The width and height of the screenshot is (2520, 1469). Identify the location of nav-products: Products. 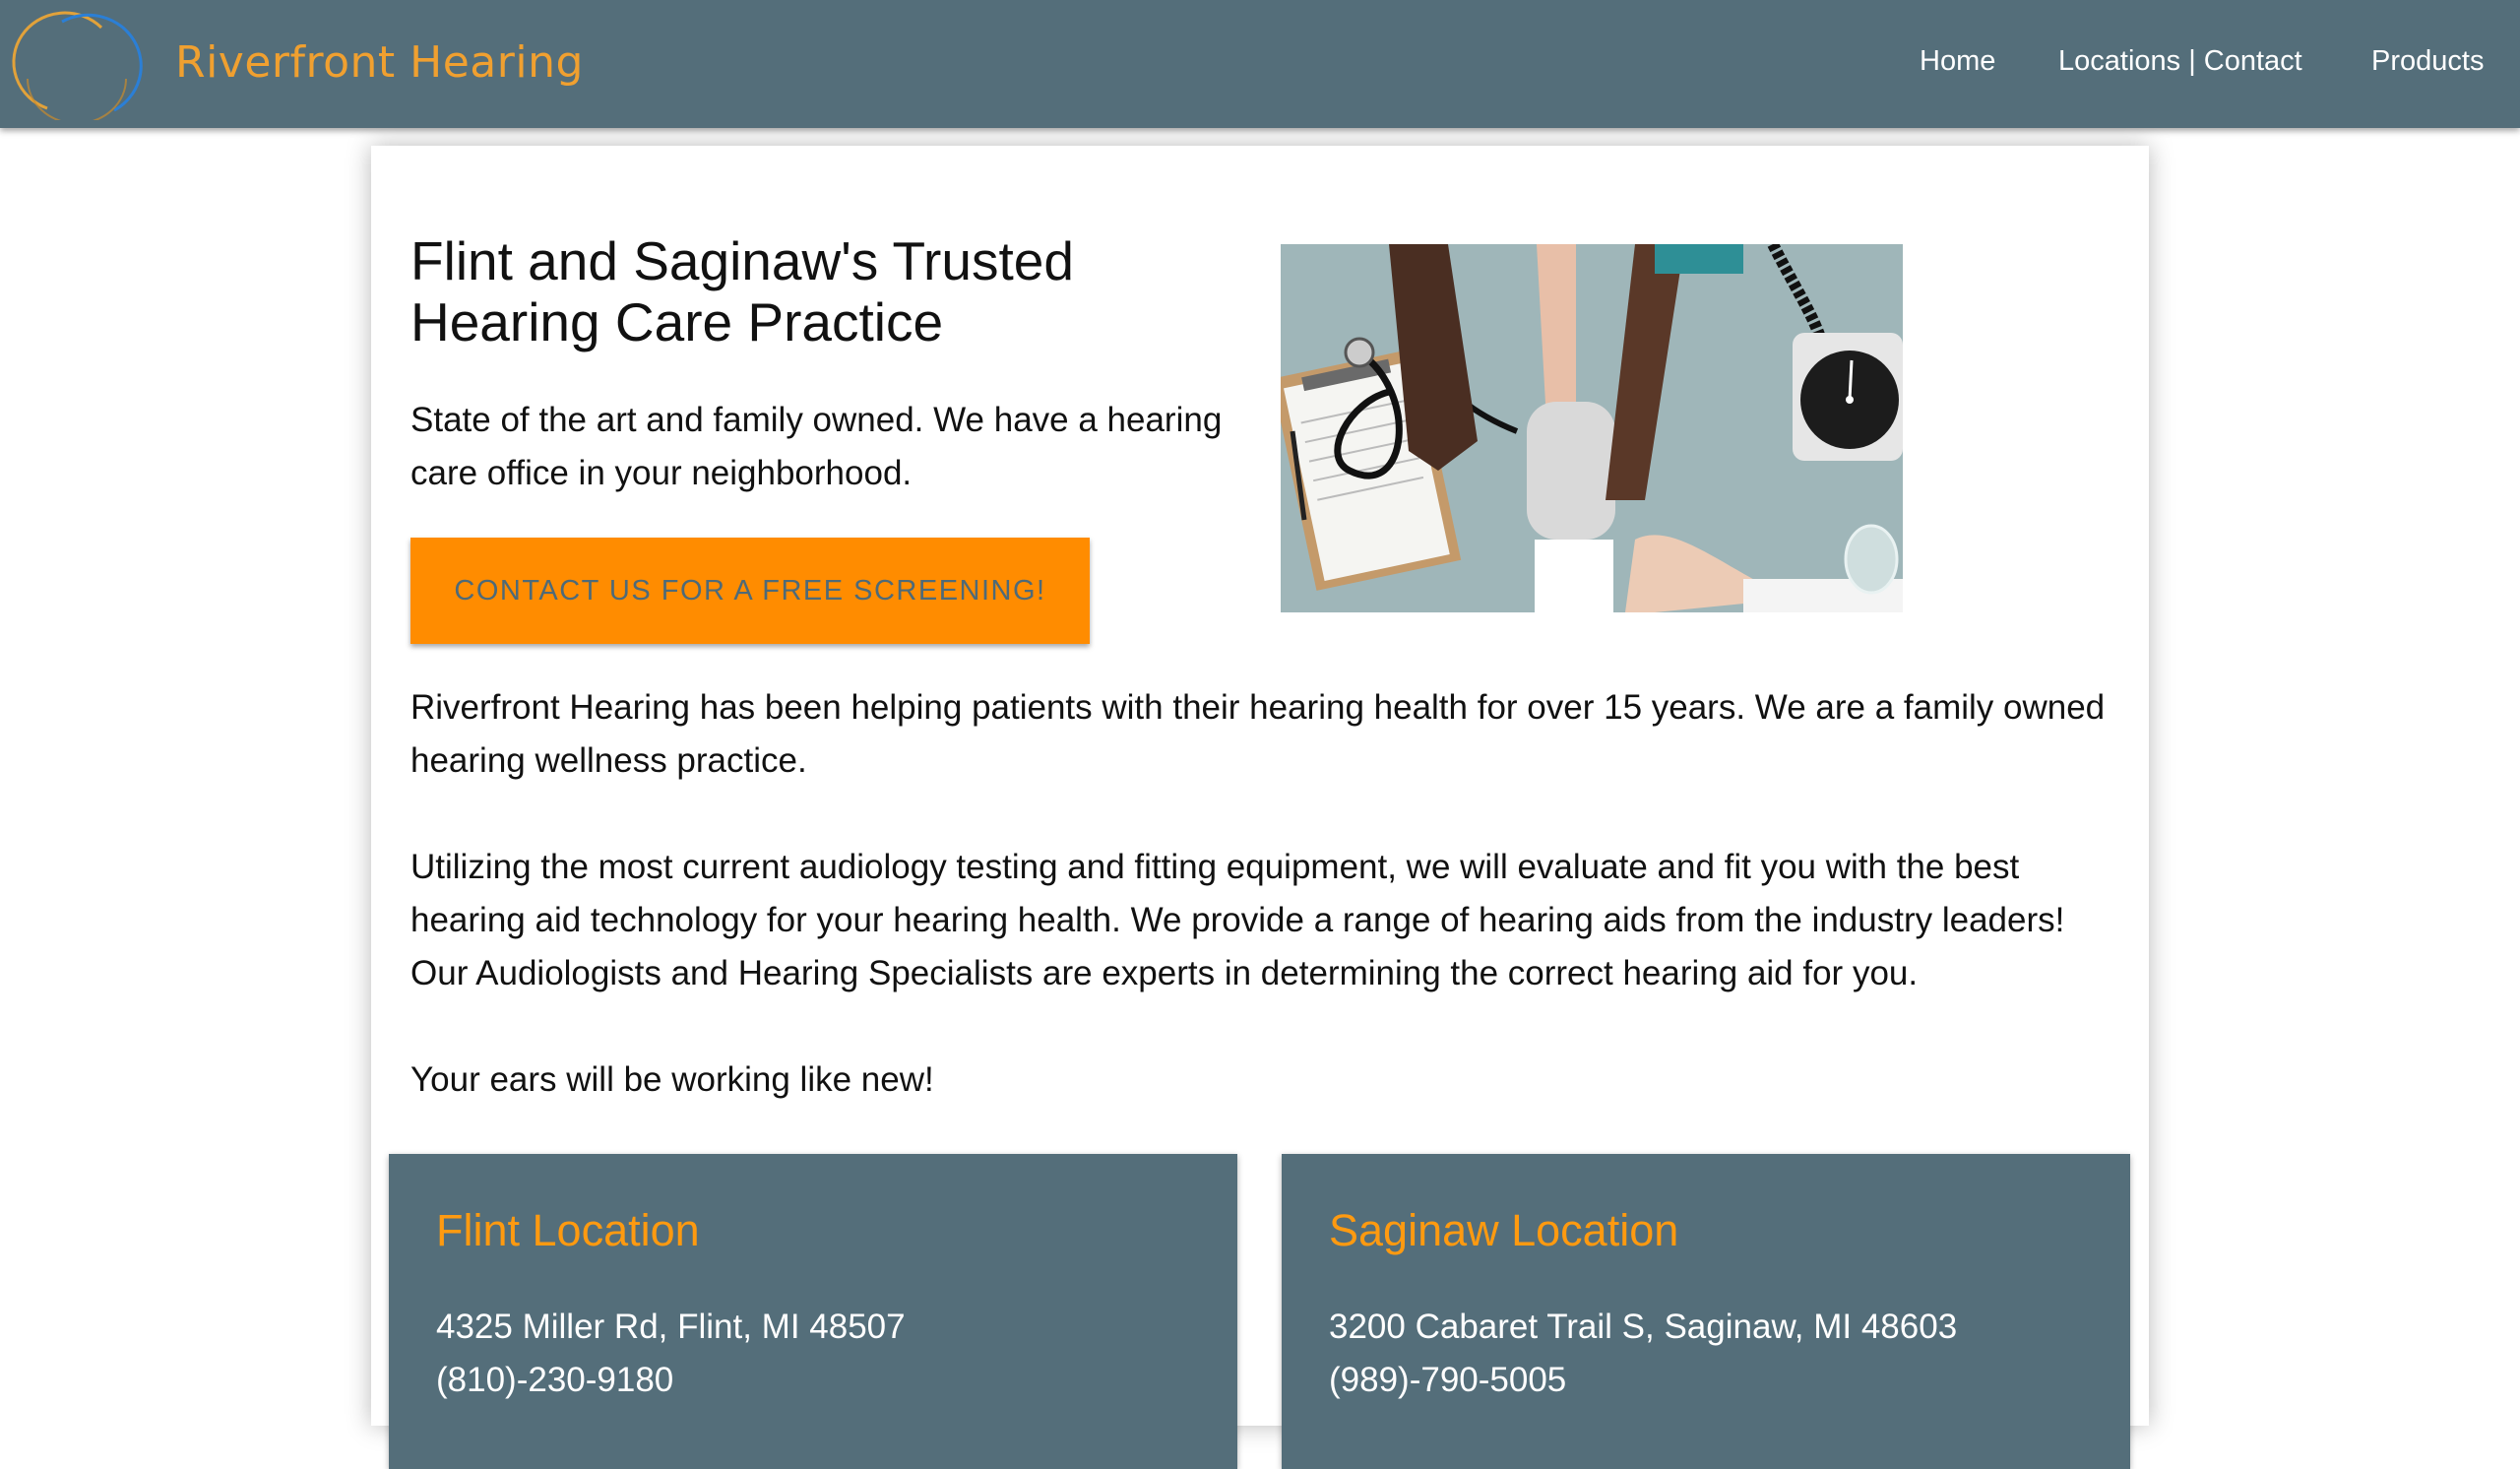
(2427, 61).